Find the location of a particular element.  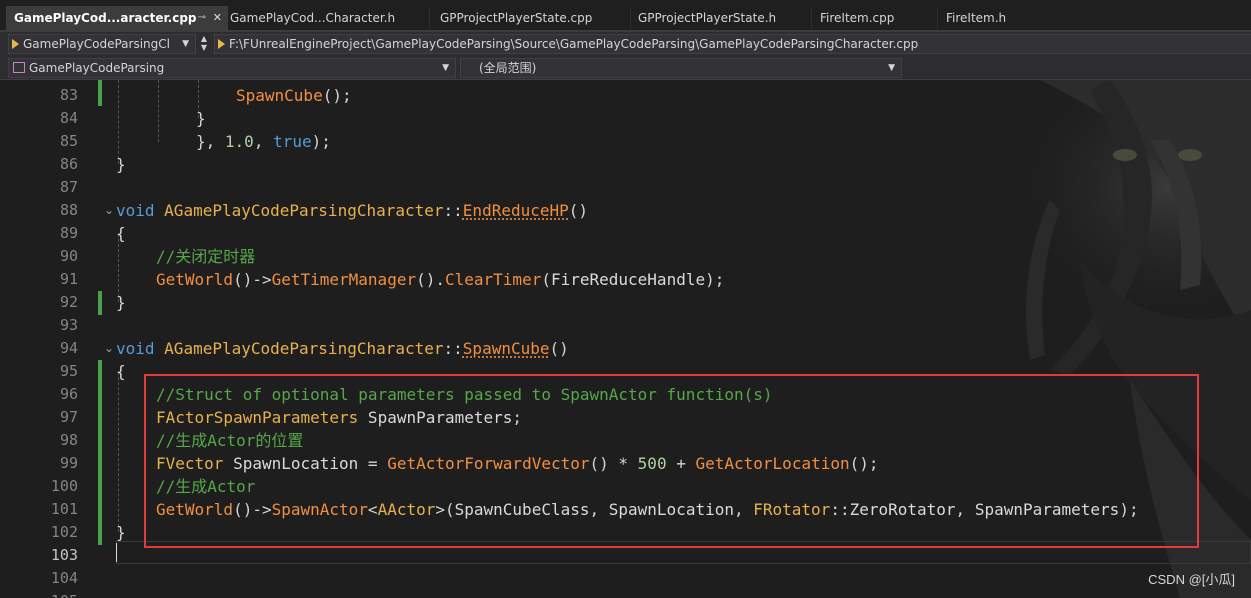

line-number: 85 is located at coordinates (68, 141).